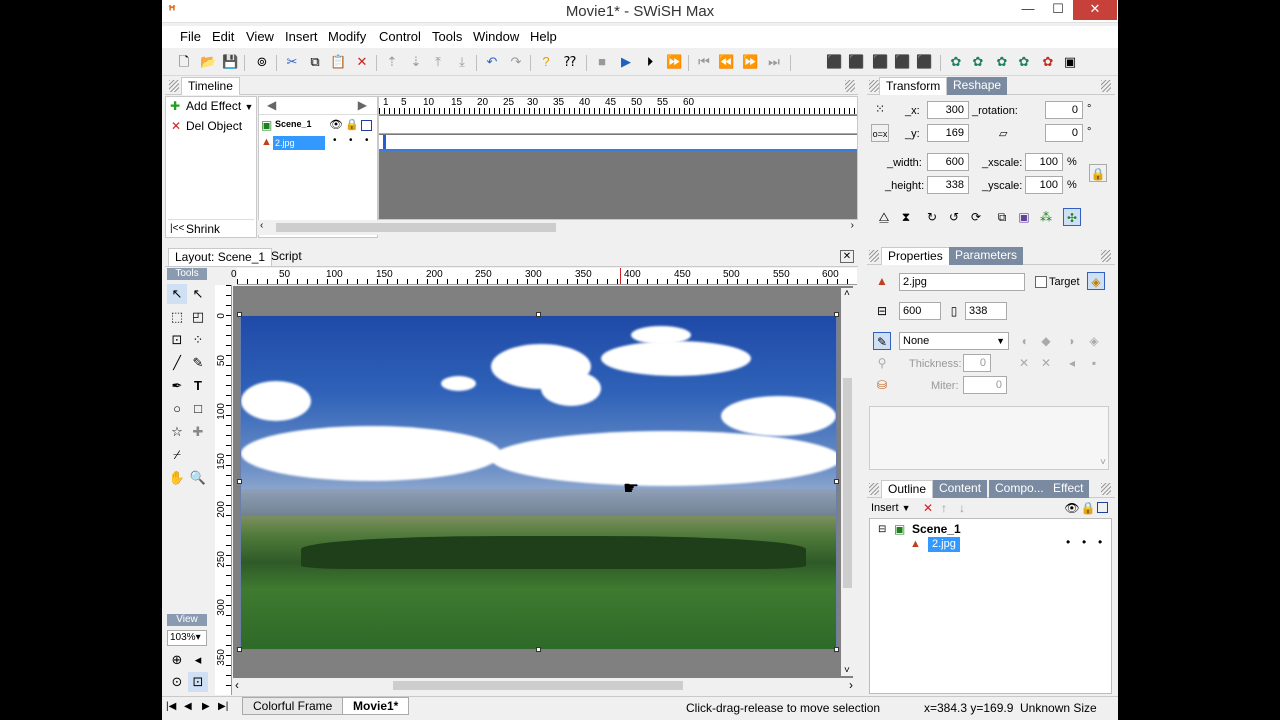 This screenshot has height=720, width=1280. Describe the element at coordinates (570, 62) in the screenshot. I see `context-help-icon: ⁇` at that location.